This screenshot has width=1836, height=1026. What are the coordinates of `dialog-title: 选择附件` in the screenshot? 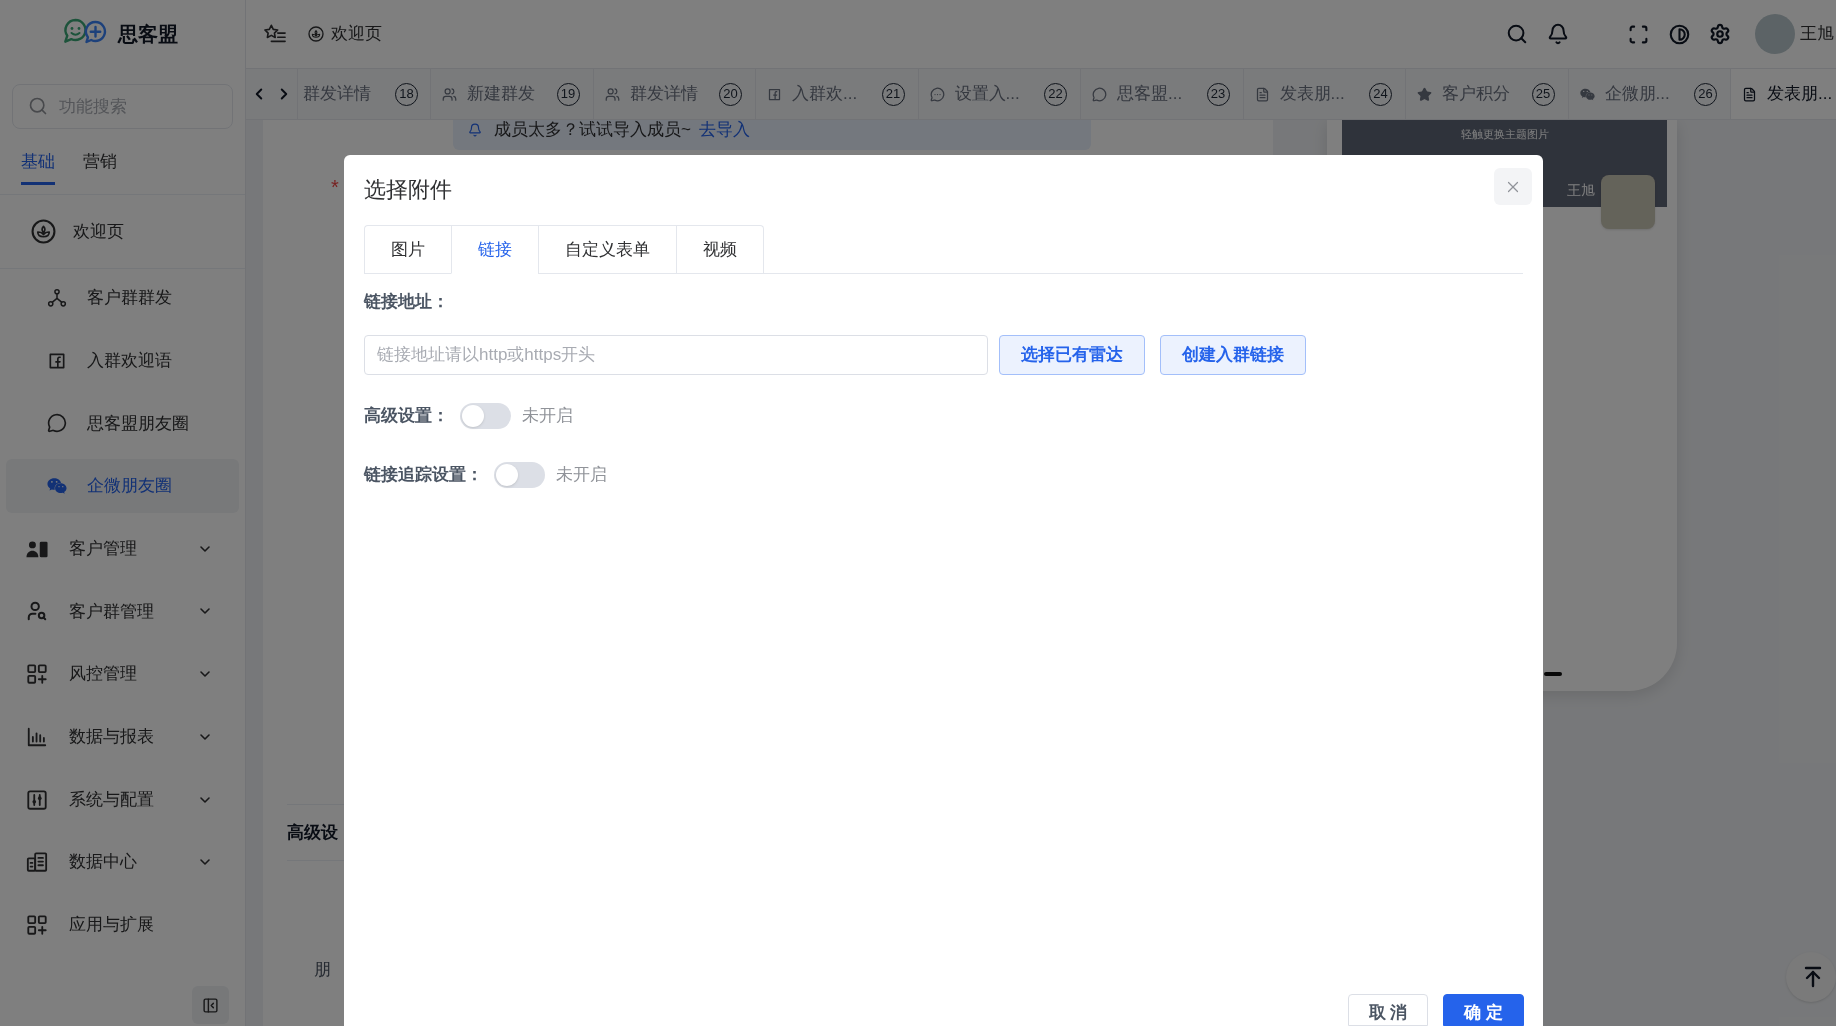 It's located at (408, 190).